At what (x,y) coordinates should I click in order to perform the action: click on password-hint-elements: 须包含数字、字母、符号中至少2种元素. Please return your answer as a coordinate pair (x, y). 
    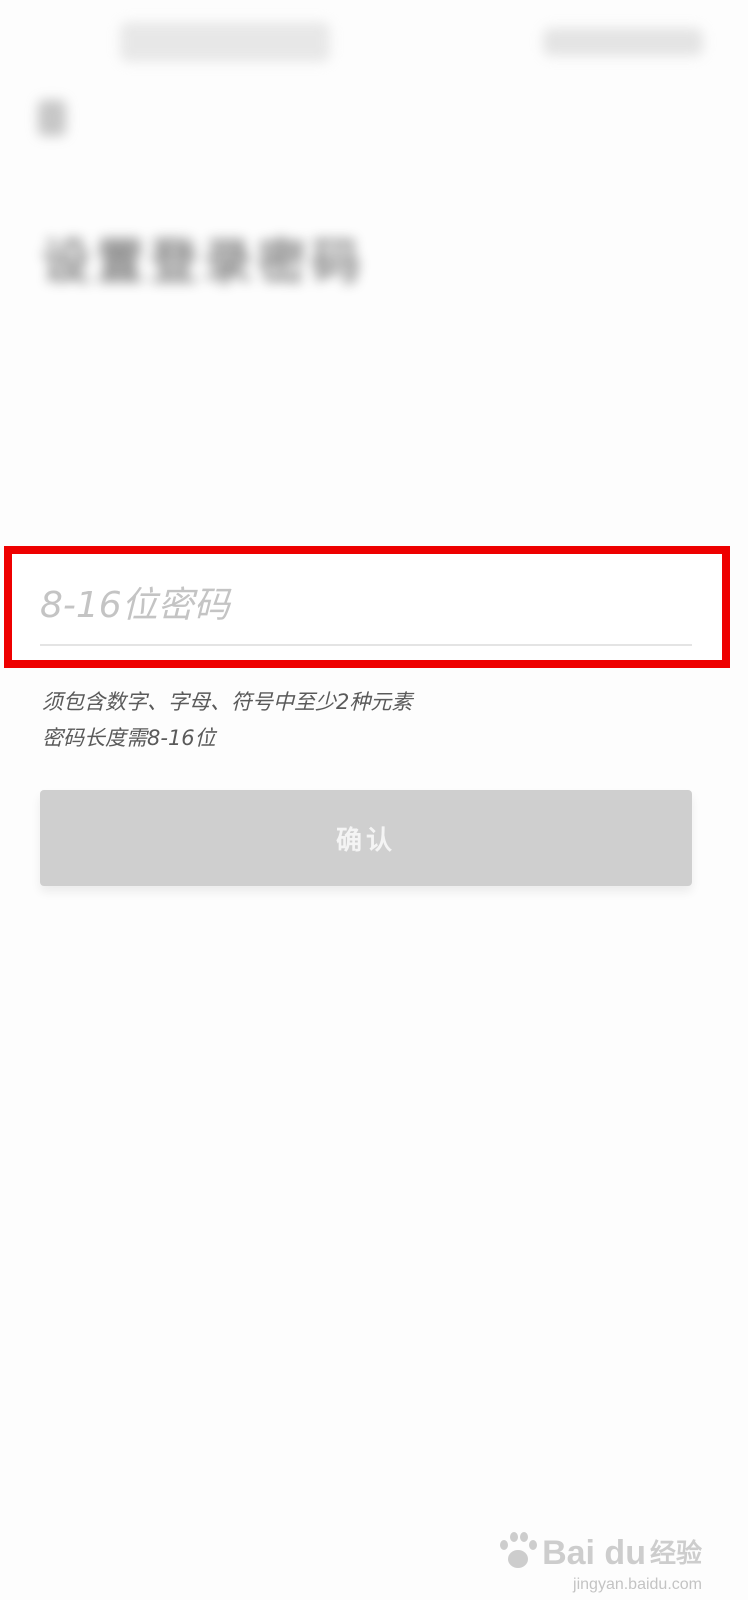
    Looking at the image, I should click on (227, 702).